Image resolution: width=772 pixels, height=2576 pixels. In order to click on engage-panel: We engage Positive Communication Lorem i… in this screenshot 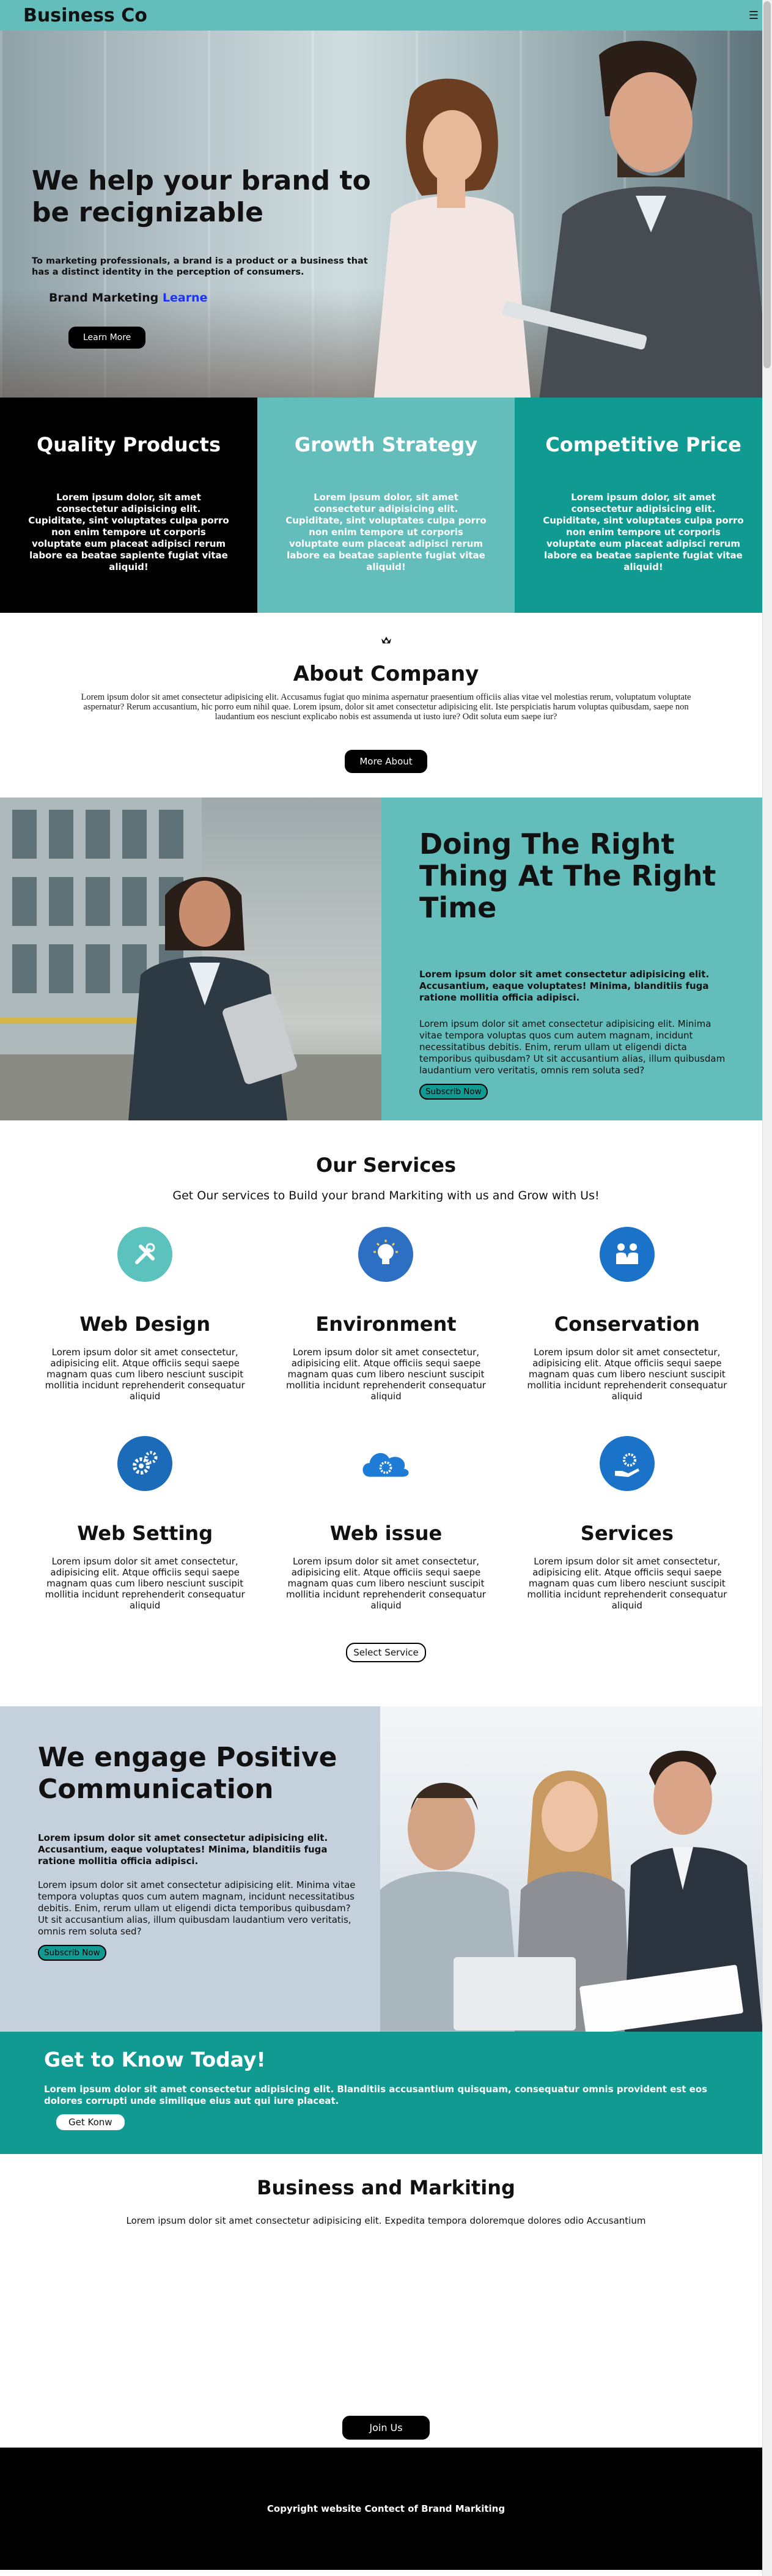, I will do `click(190, 1869)`.